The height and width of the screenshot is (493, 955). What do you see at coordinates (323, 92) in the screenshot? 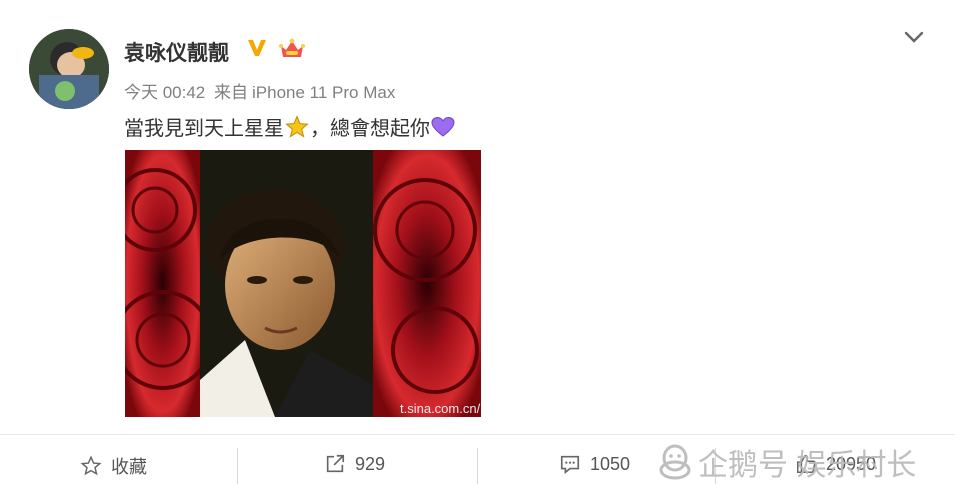
I see `source-device: iPhone 11 Pro Max` at bounding box center [323, 92].